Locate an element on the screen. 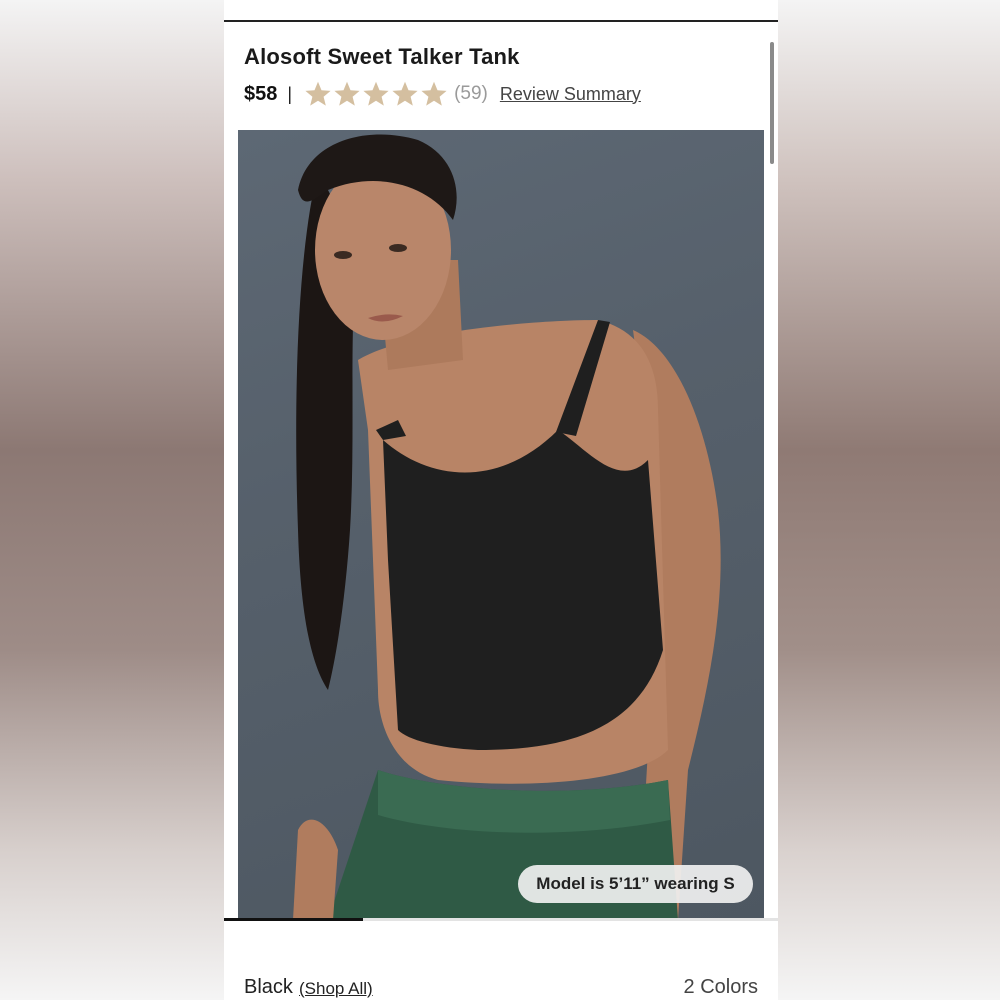 This screenshot has width=1000, height=1000. colors-count: 2 Colors is located at coordinates (720, 987).